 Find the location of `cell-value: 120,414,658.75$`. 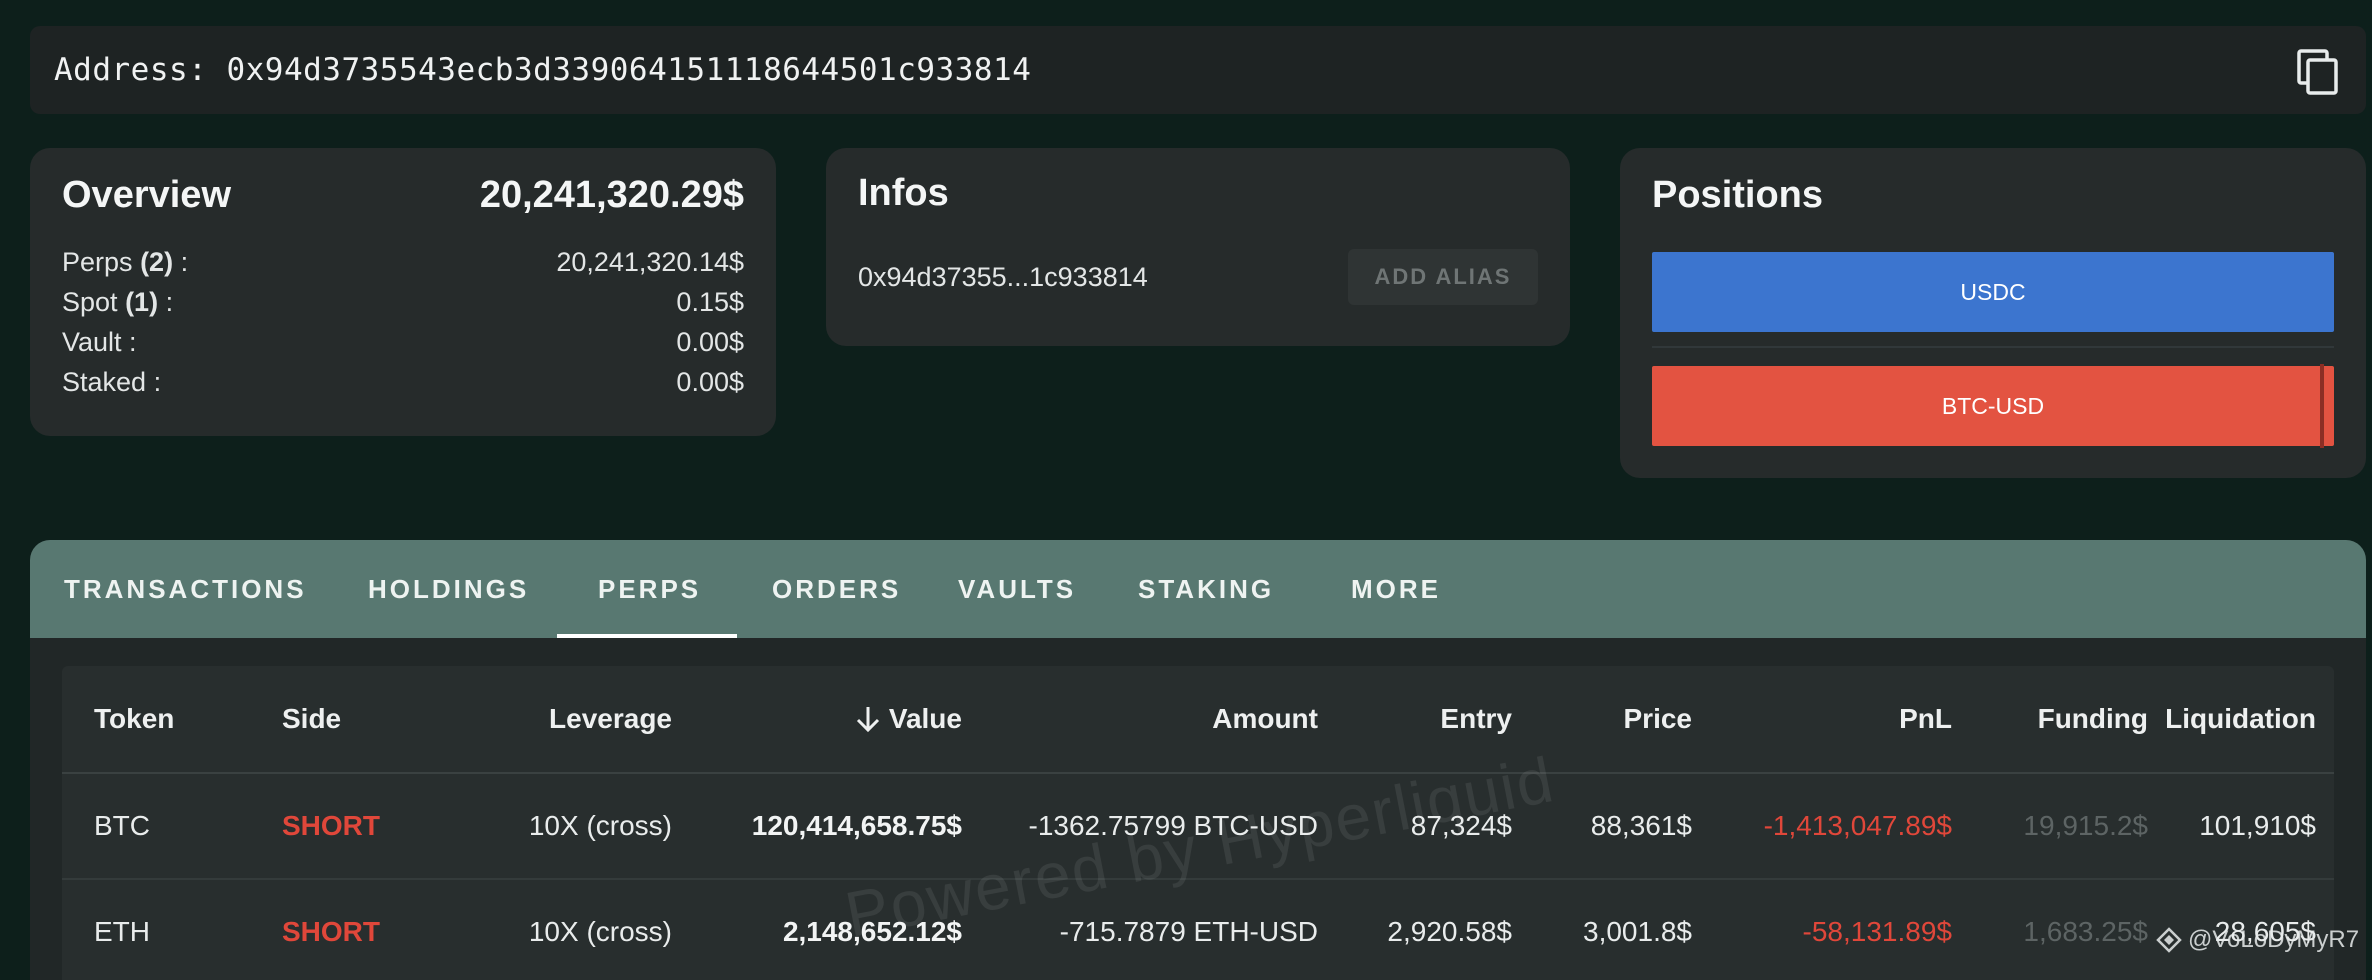

cell-value: 120,414,658.75$ is located at coordinates (856, 825).